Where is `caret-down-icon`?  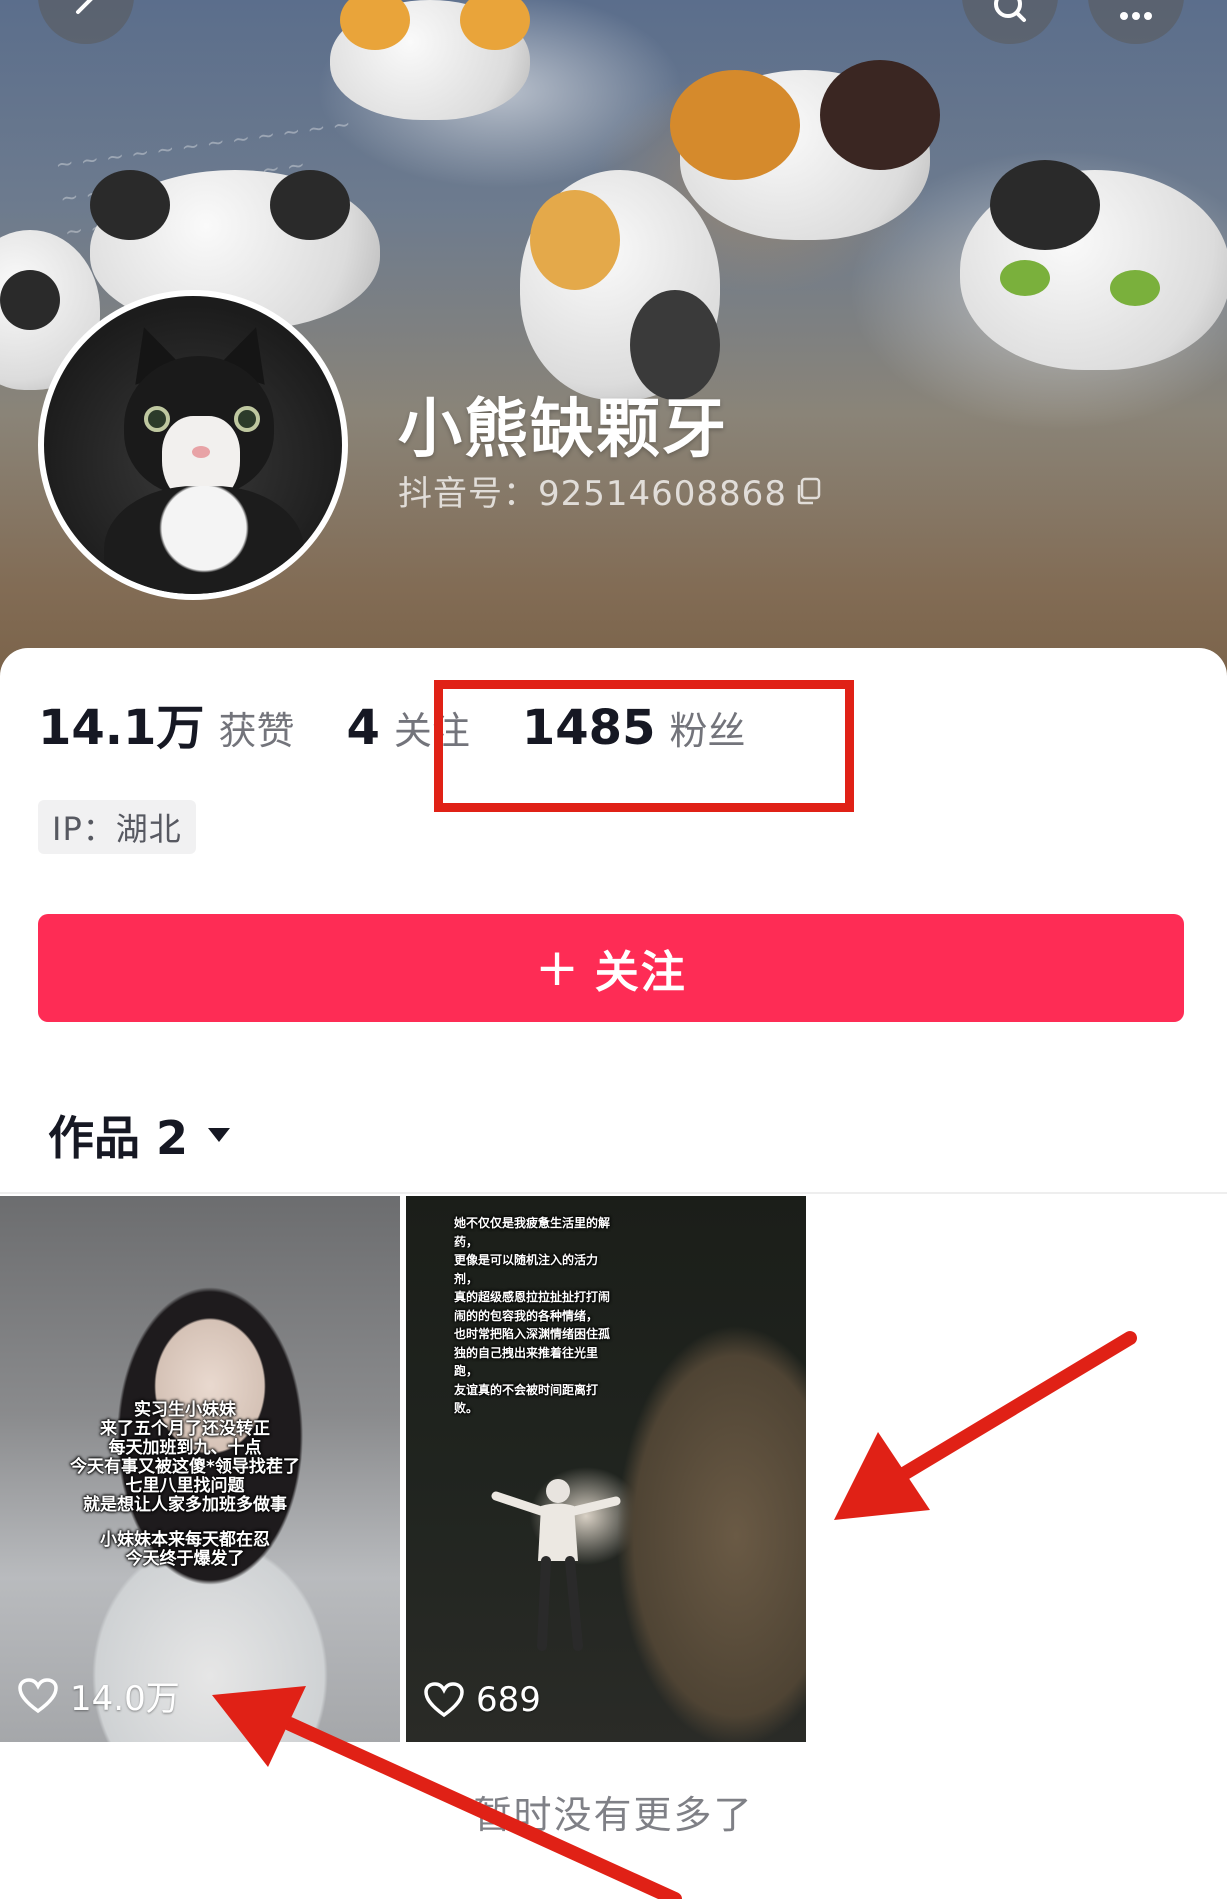
caret-down-icon is located at coordinates (219, 1135).